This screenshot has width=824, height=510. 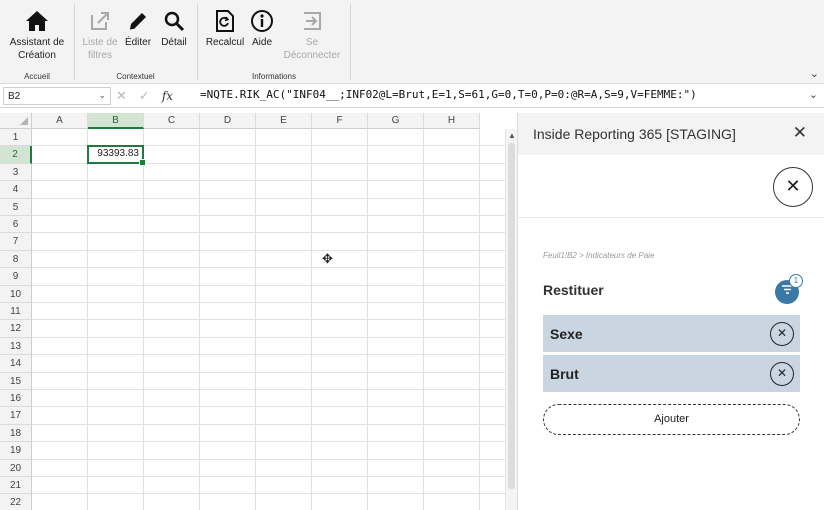 I want to click on detail-button: Détail, so click(x=174, y=27).